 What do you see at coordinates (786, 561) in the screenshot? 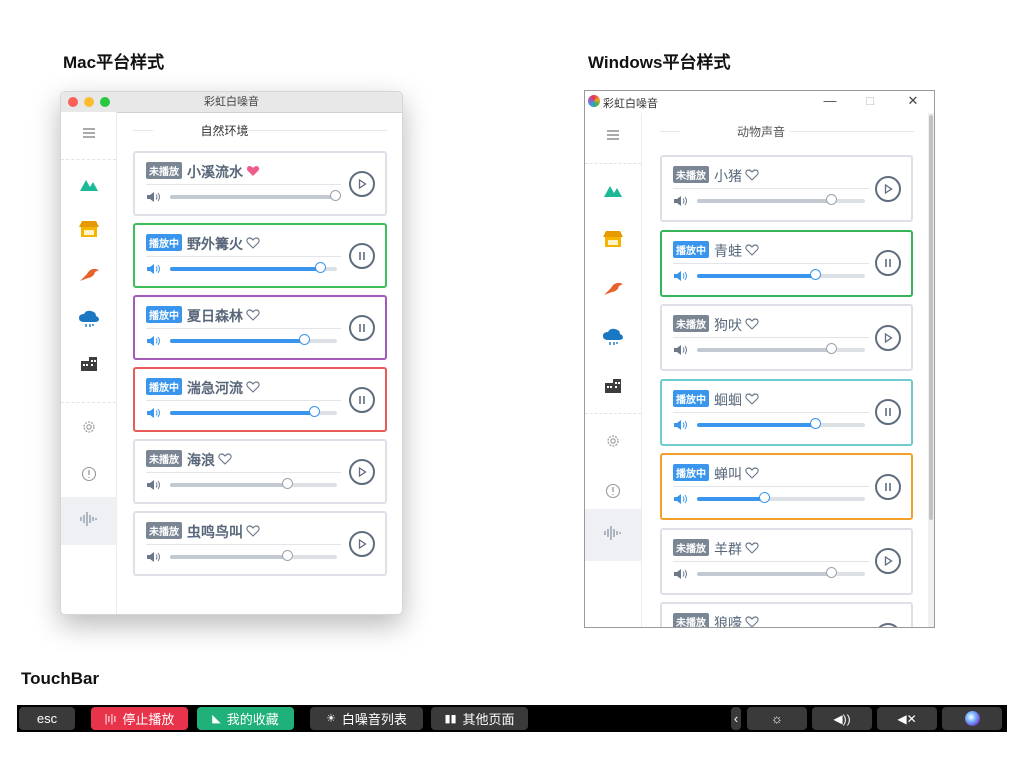
I see `sound-card: 未播放 羊群` at bounding box center [786, 561].